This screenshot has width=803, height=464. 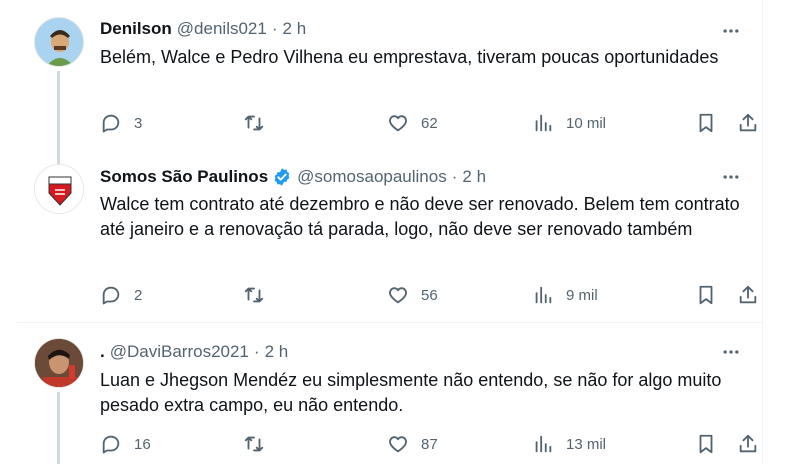 I want to click on views-button: 10 mil, so click(x=569, y=123).